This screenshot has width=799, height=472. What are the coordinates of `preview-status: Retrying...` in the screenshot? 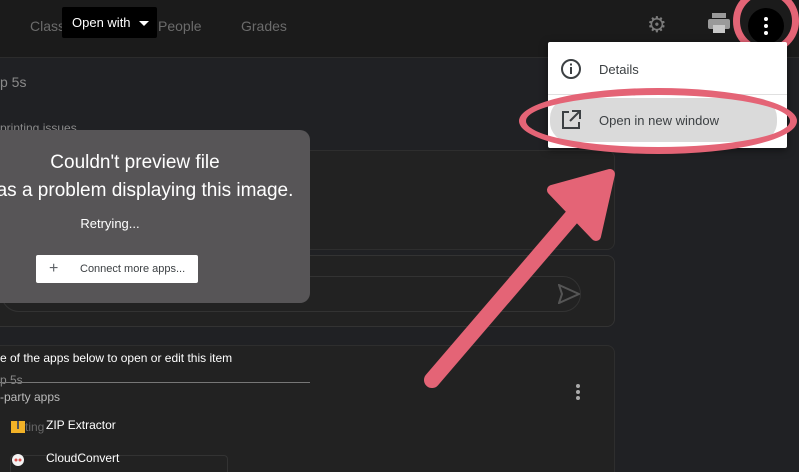 It's located at (110, 223).